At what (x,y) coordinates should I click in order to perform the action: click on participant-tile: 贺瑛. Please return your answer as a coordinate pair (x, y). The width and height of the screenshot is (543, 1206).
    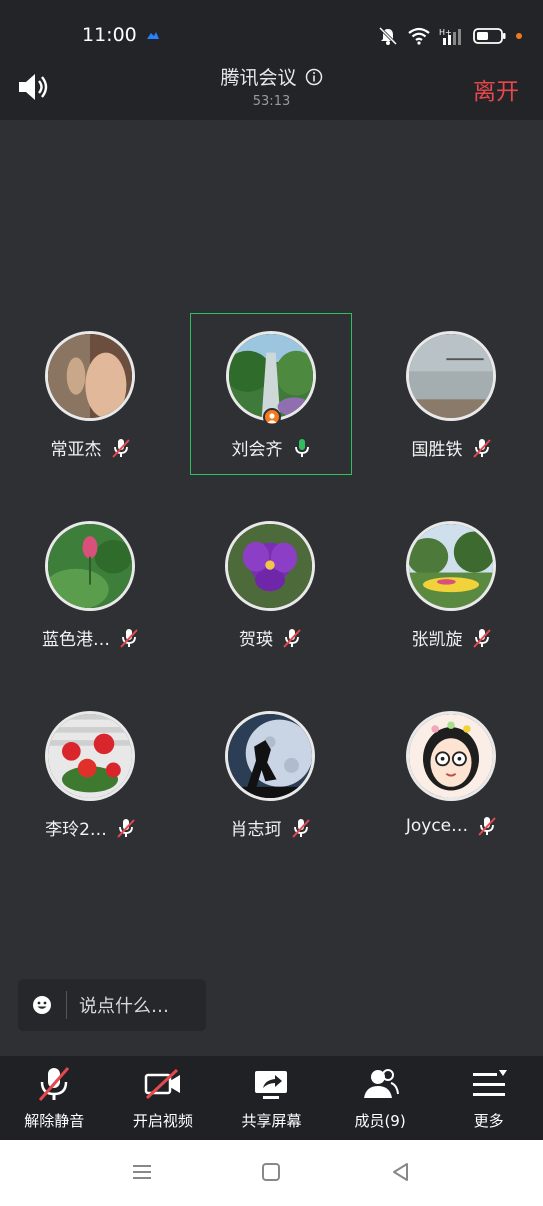
    Looking at the image, I should click on (271, 585).